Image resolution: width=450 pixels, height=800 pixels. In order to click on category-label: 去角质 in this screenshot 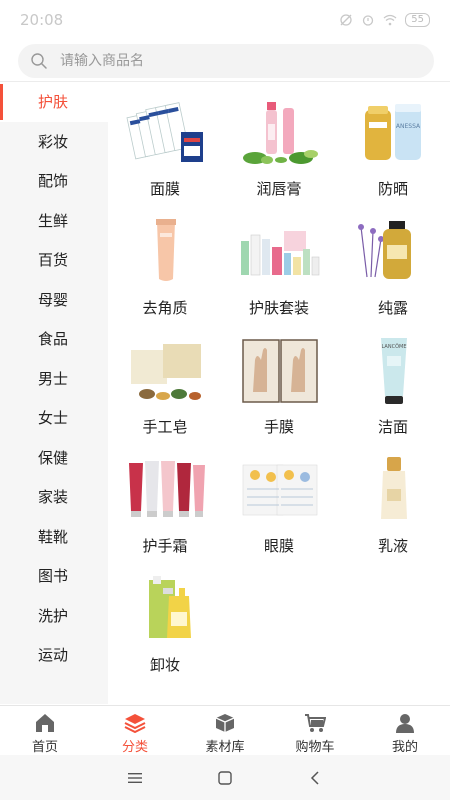, I will do `click(165, 308)`.